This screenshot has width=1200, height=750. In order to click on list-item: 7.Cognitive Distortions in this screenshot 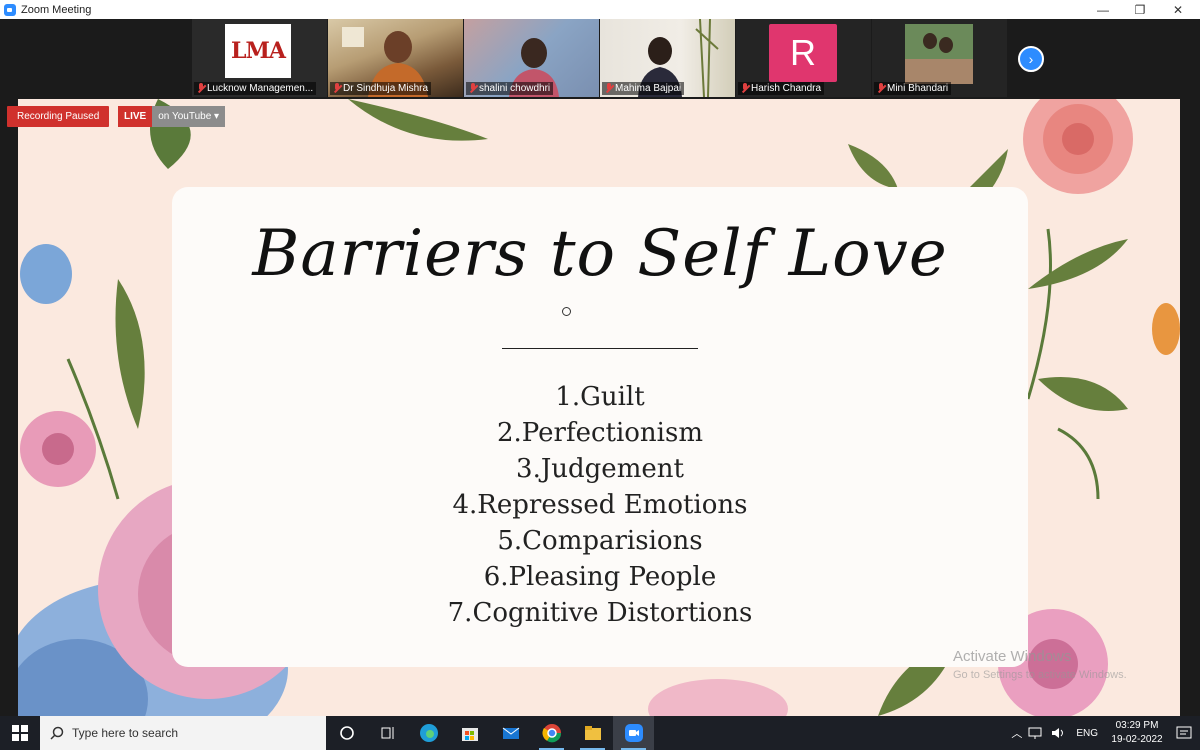, I will do `click(600, 613)`.